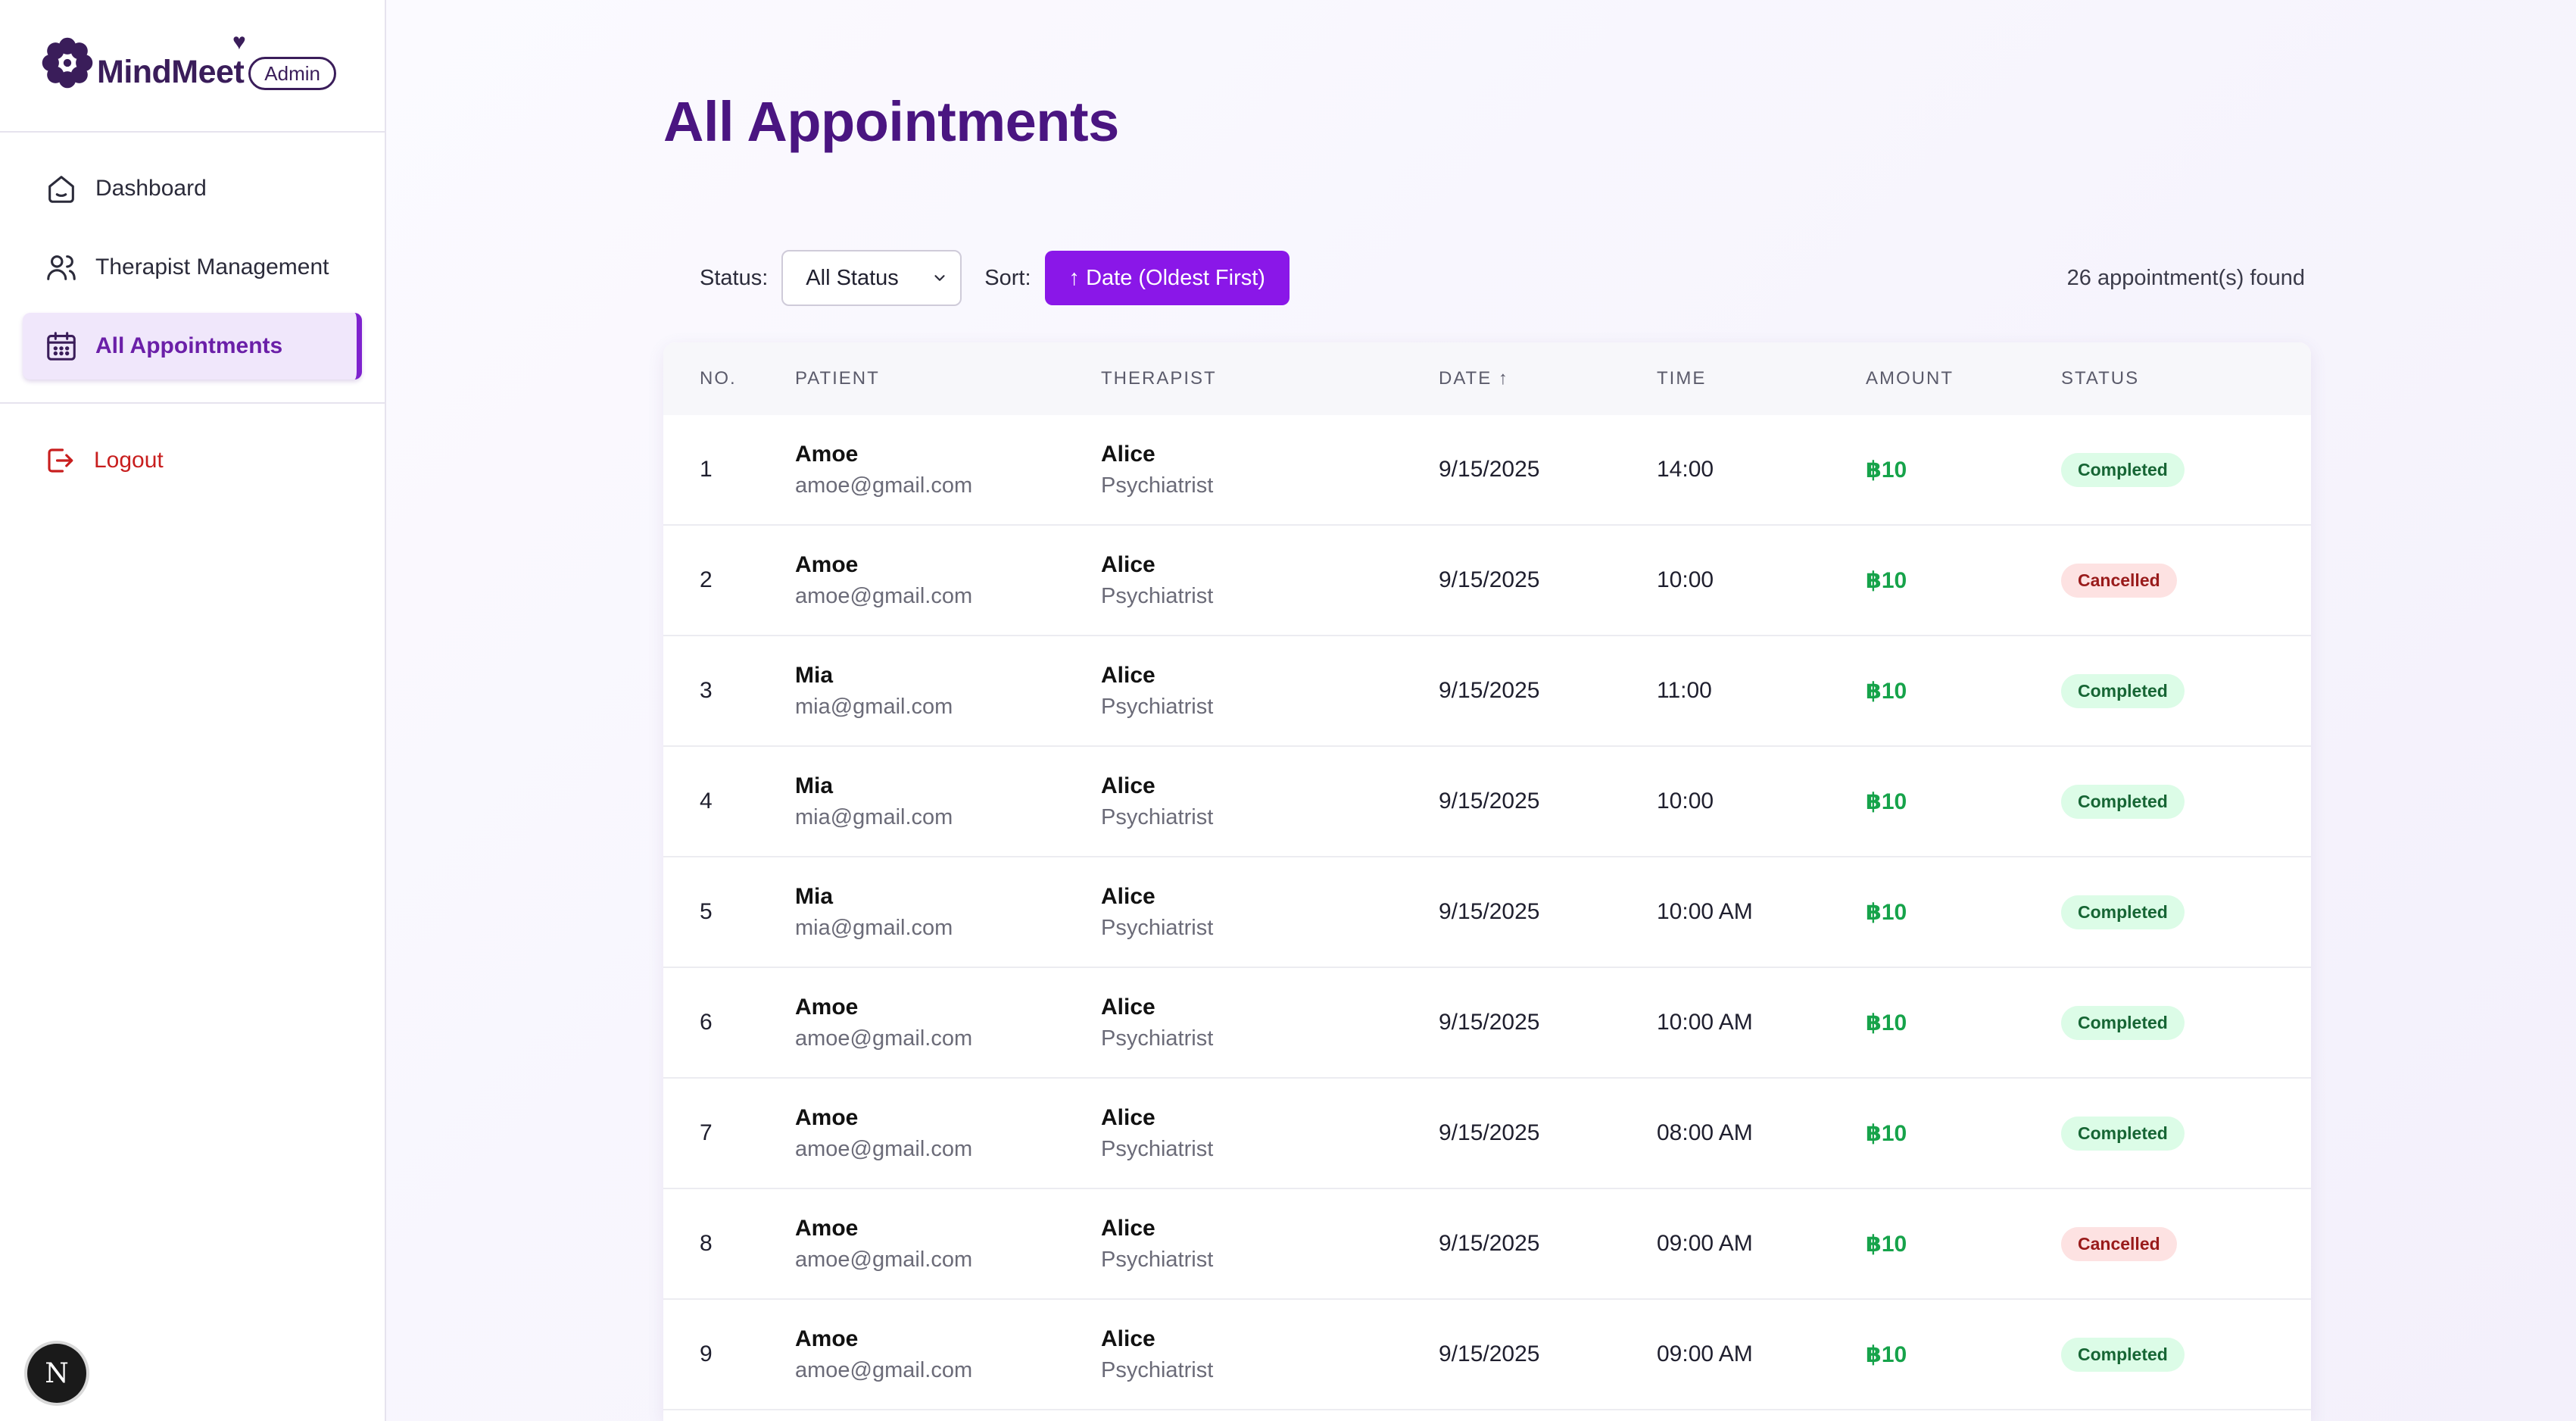 The height and width of the screenshot is (1421, 2576). I want to click on column-header-time: TIME, so click(1682, 378).